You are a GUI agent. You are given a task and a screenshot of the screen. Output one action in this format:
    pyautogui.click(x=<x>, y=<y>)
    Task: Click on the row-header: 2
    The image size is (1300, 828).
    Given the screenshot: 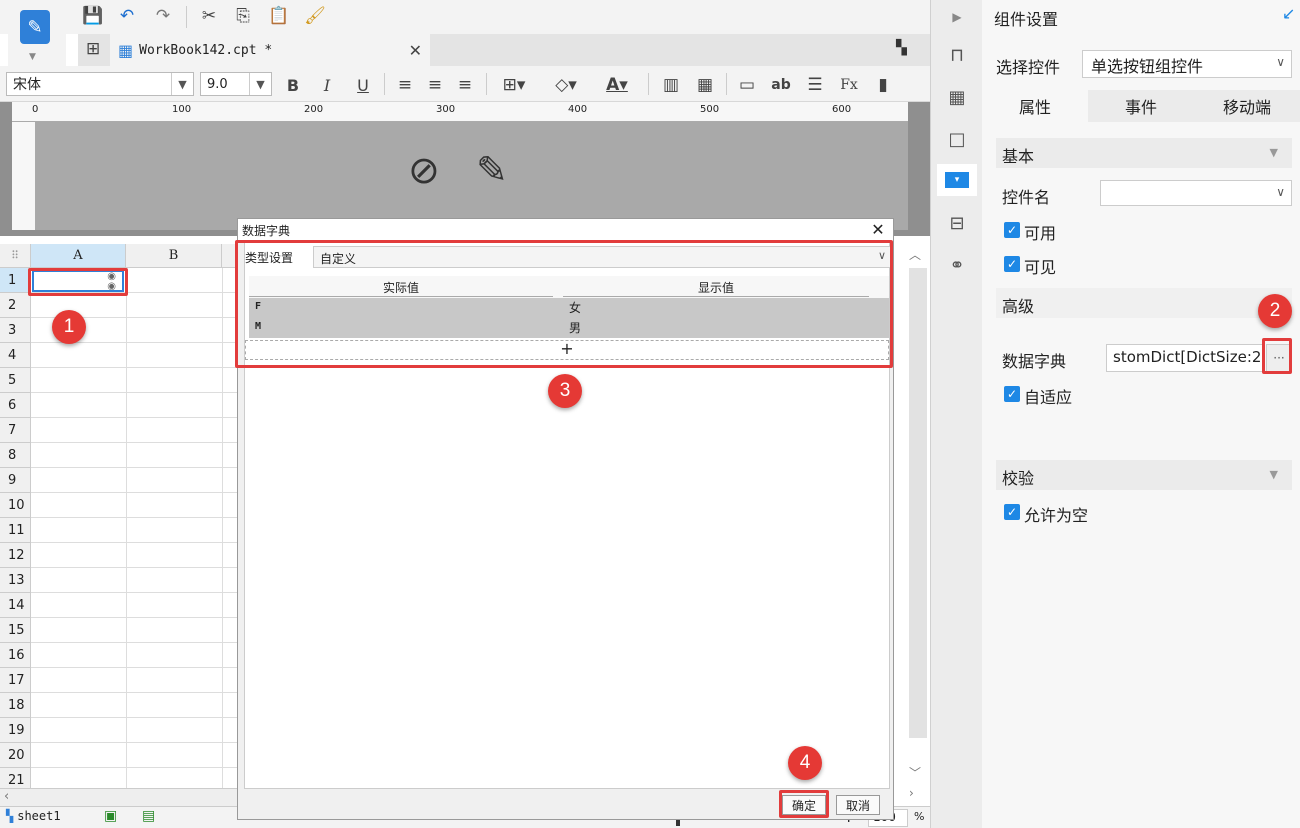 What is the action you would take?
    pyautogui.click(x=15, y=305)
    